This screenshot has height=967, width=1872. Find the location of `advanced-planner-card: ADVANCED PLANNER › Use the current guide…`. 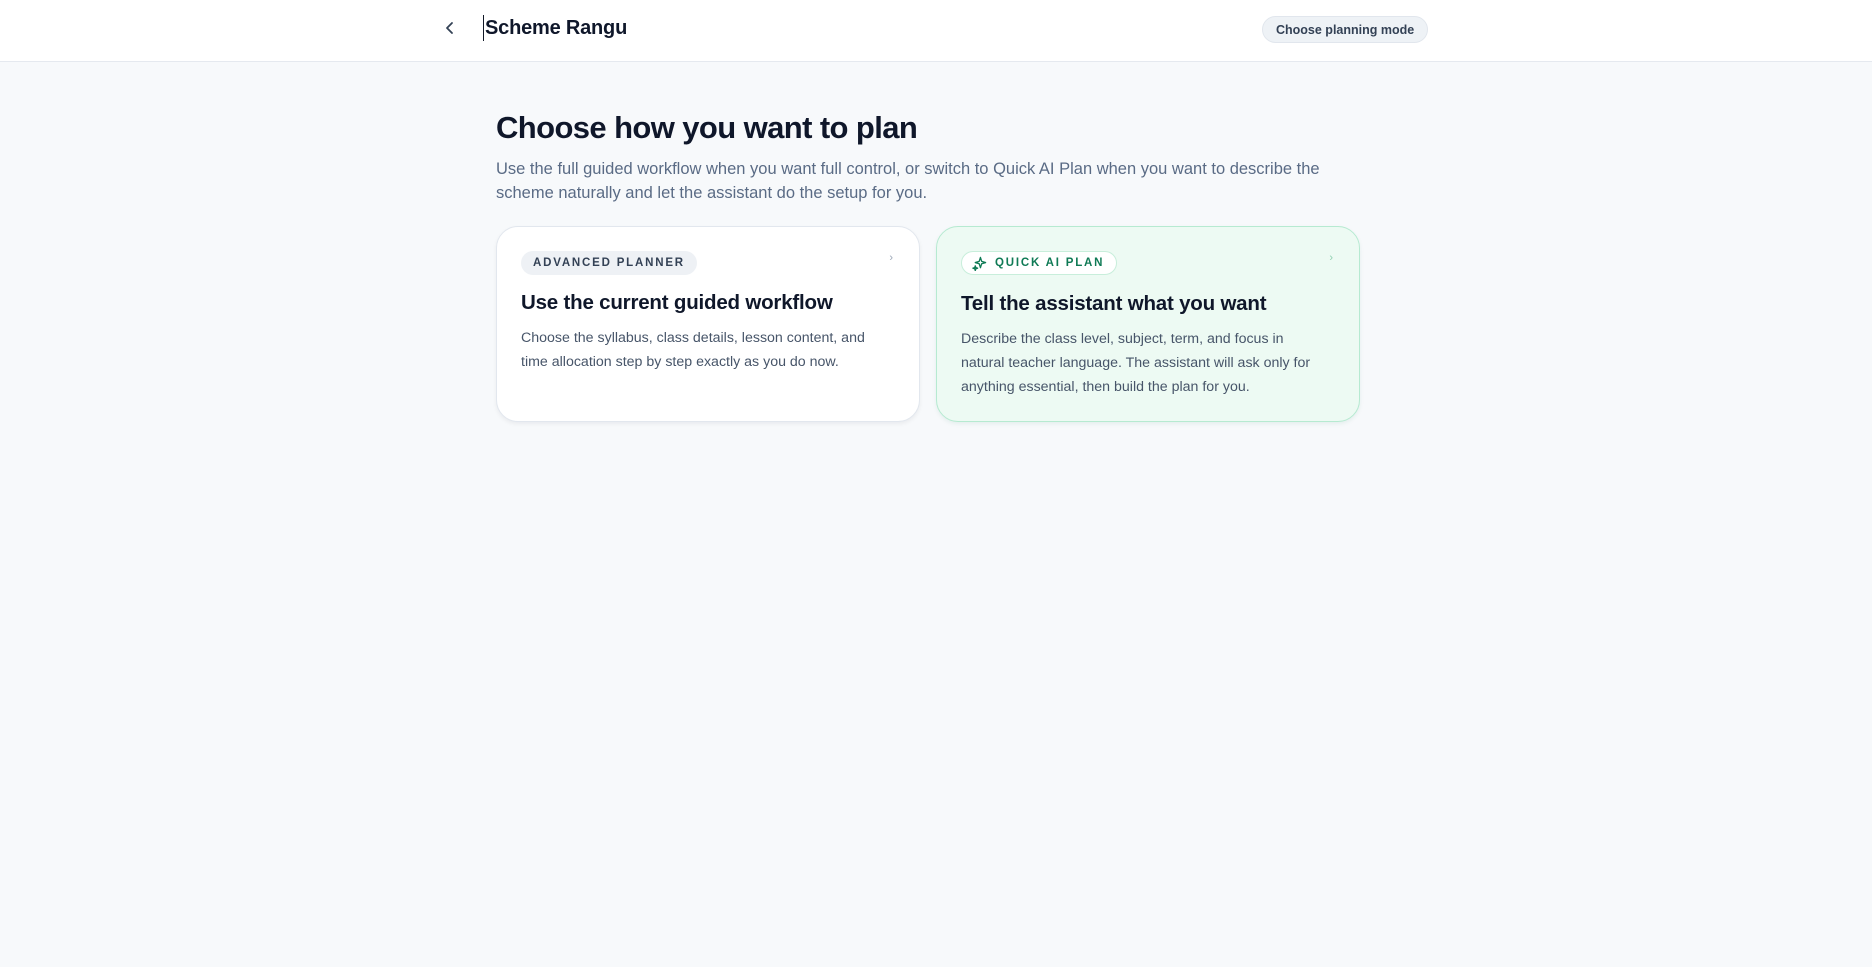

advanced-planner-card: ADVANCED PLANNER › Use the current guide… is located at coordinates (708, 324).